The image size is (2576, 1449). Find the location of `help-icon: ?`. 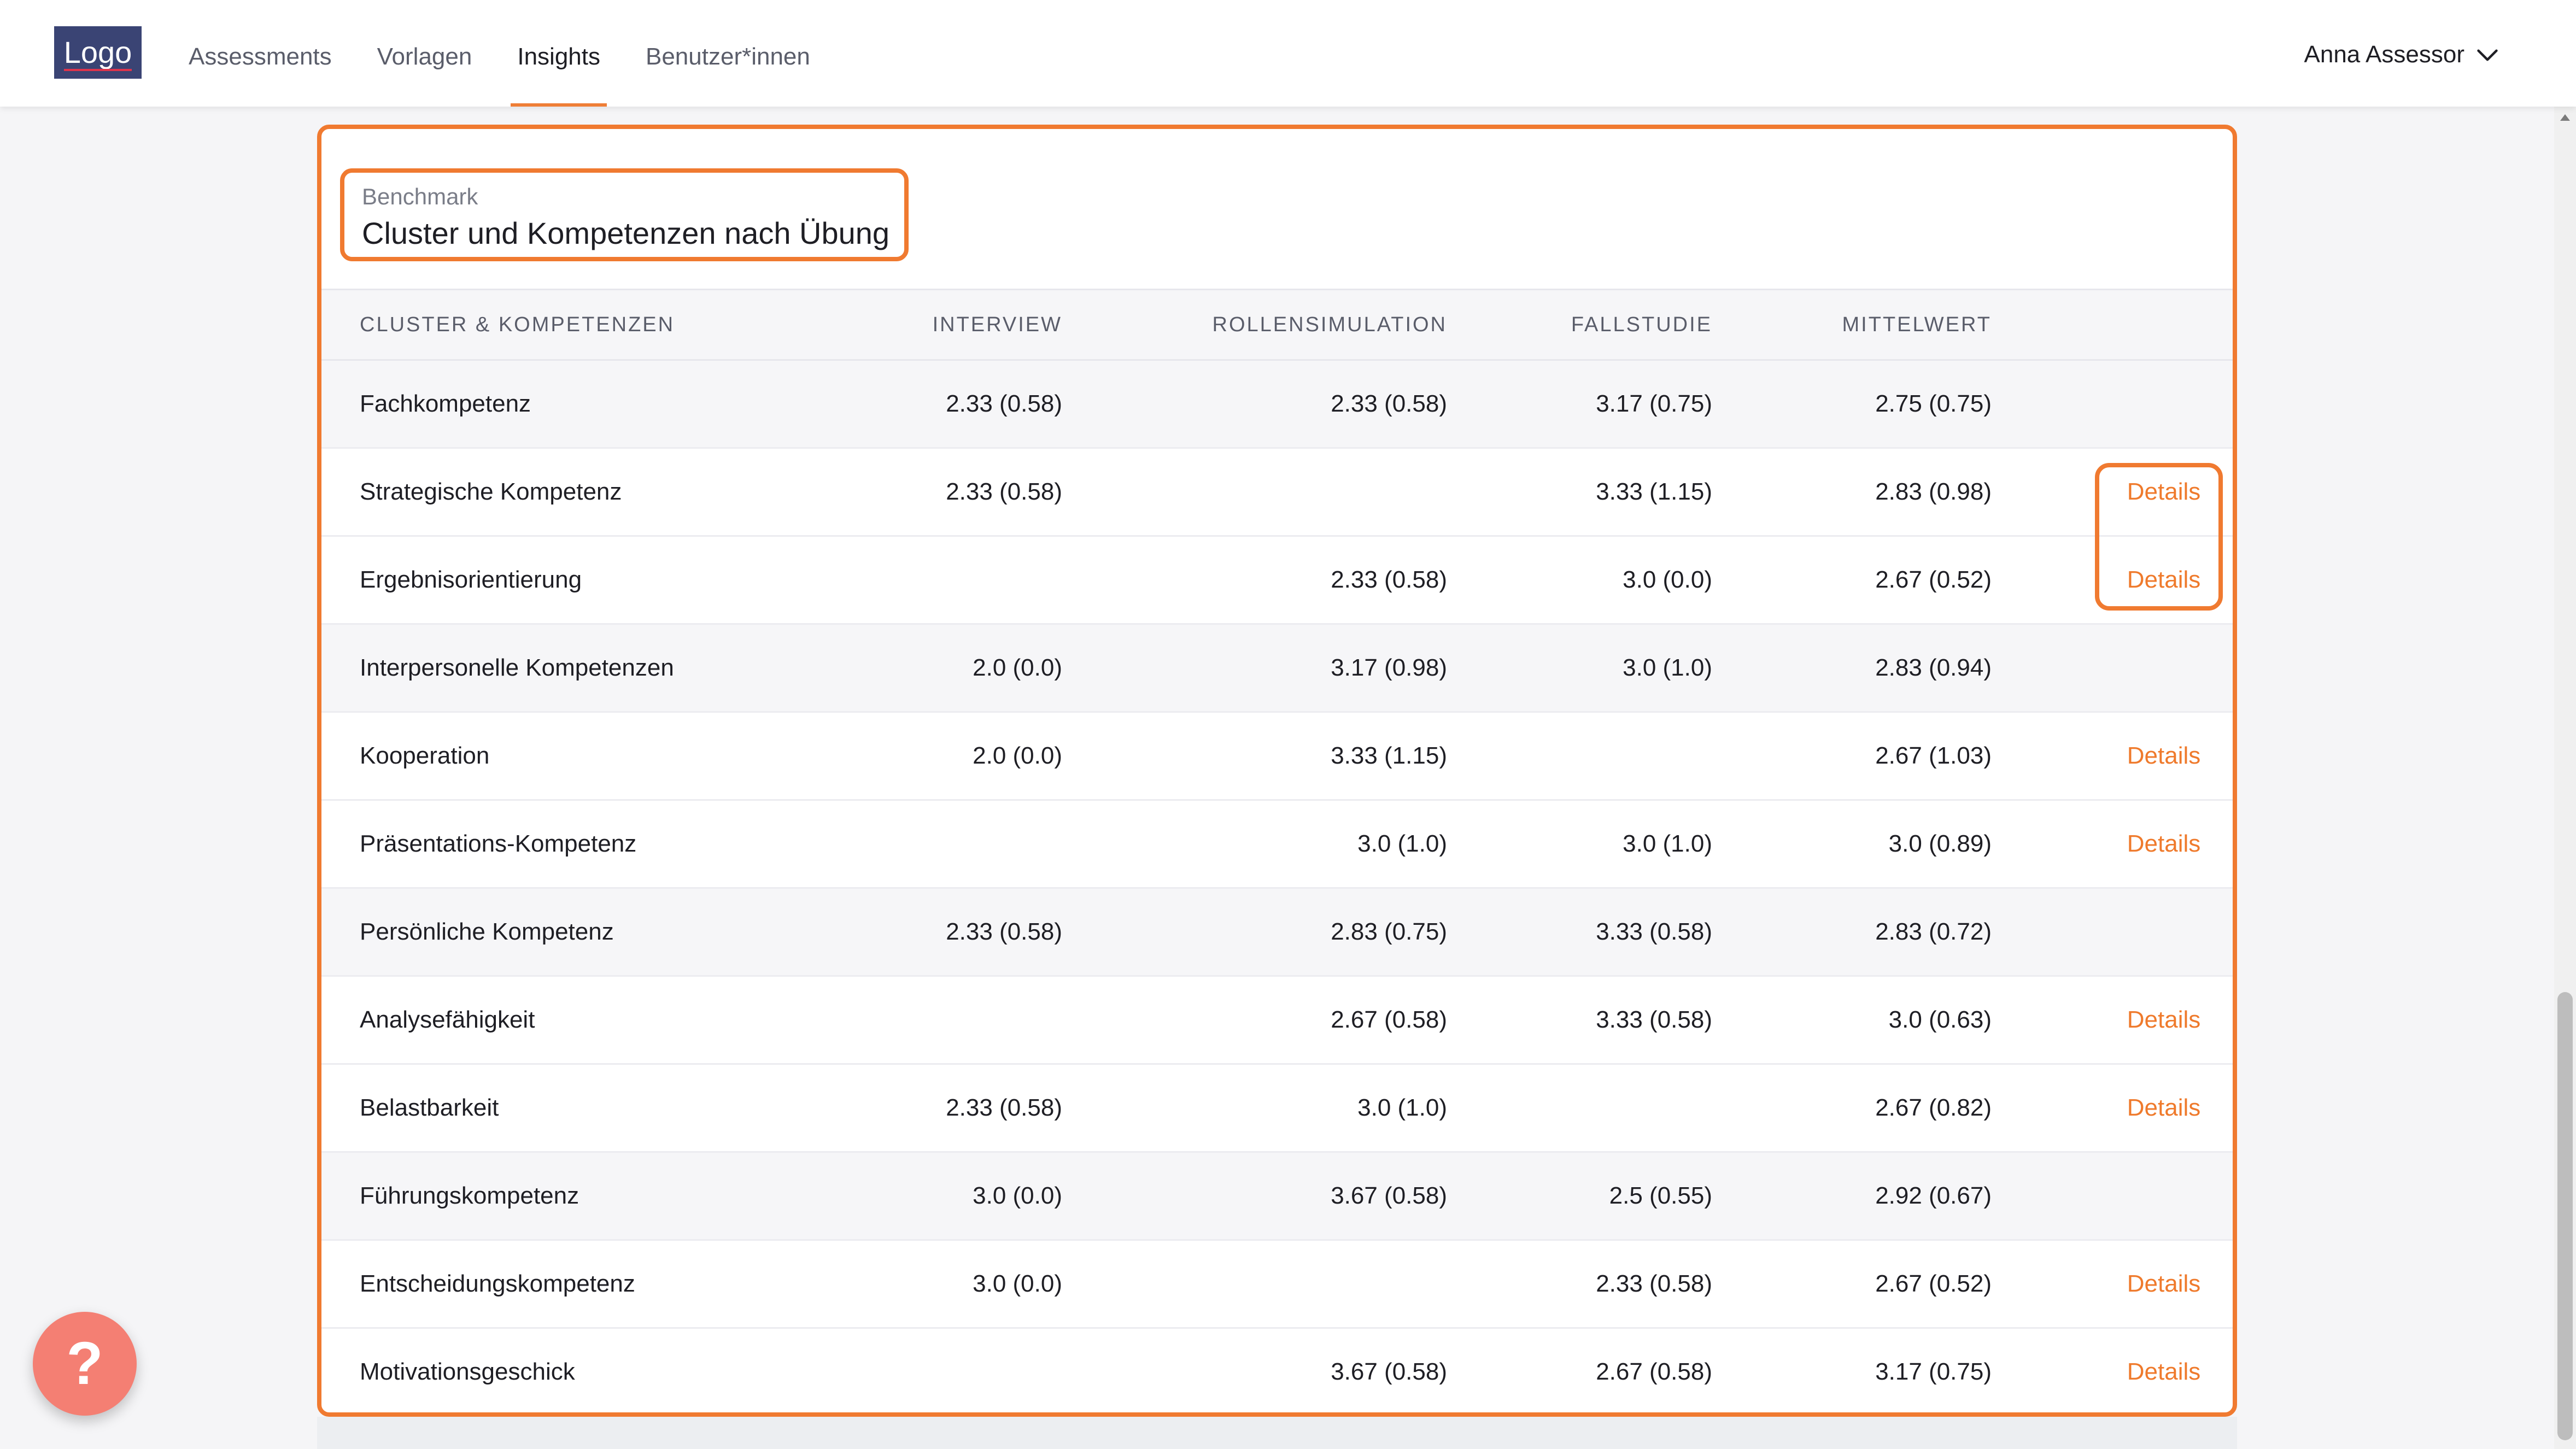

help-icon: ? is located at coordinates (85, 1363).